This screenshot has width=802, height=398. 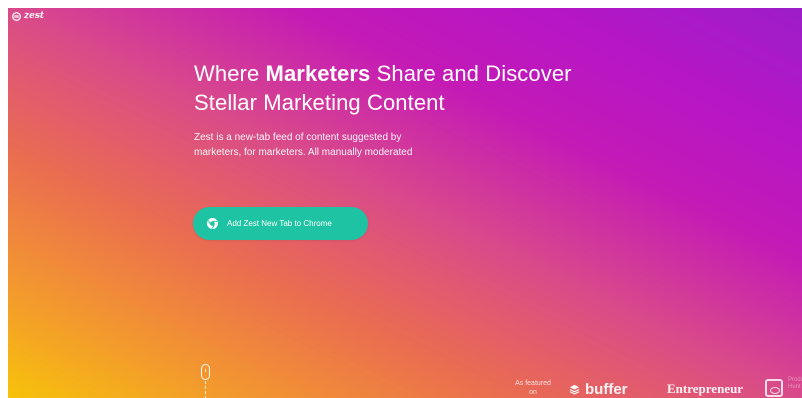 What do you see at coordinates (471, 73) in the screenshot?
I see `headline-suffix: Share and Discover` at bounding box center [471, 73].